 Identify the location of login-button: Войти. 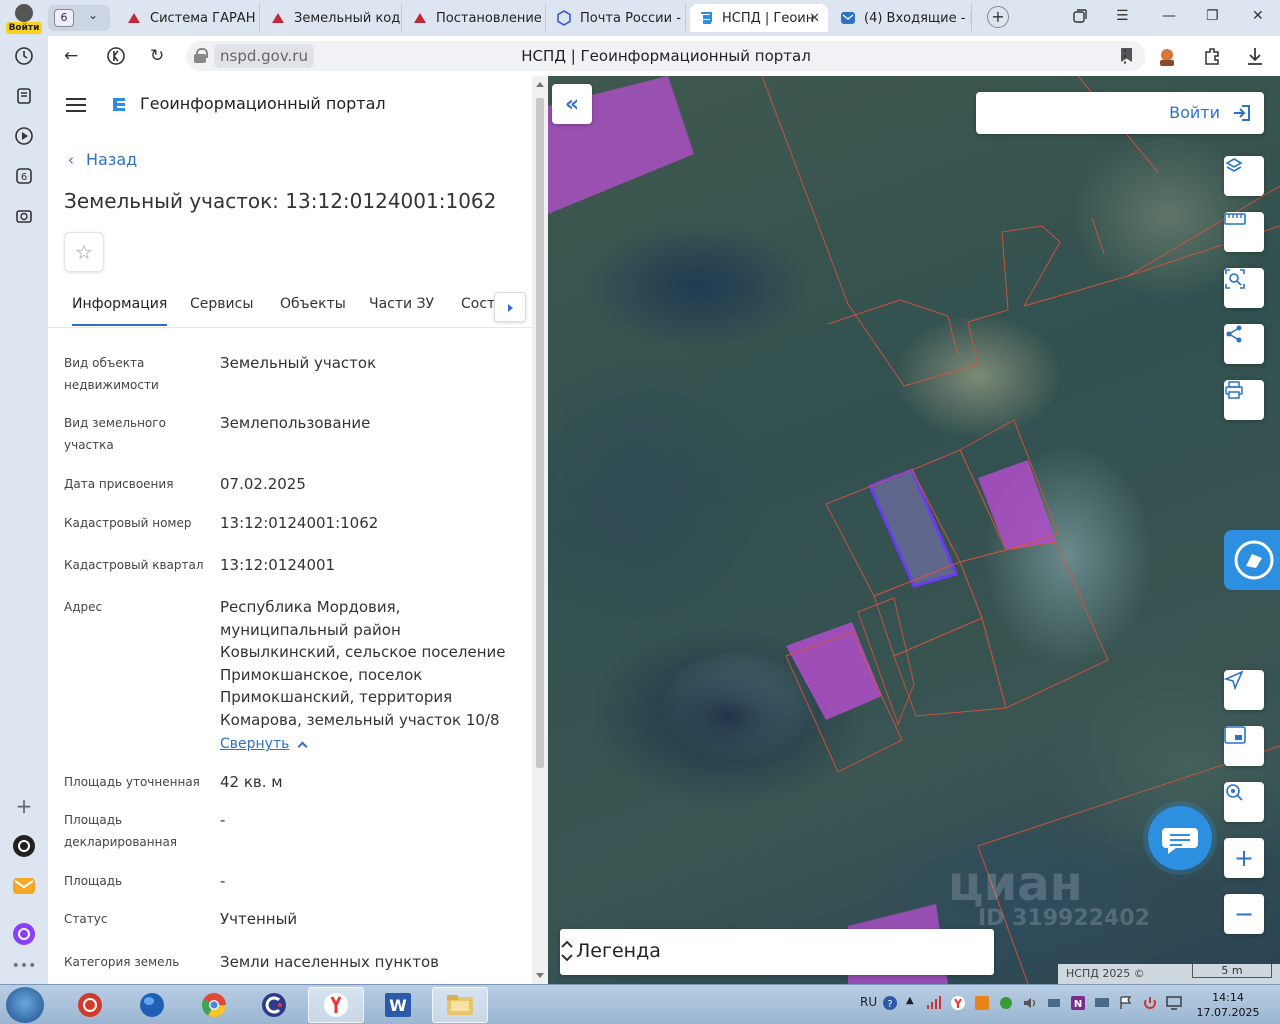
(1120, 113).